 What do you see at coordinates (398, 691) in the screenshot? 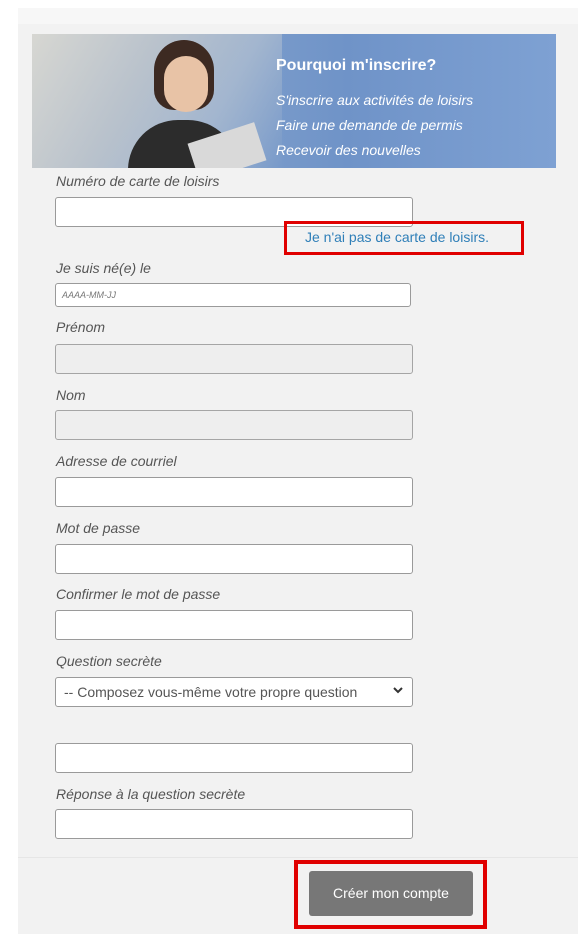
I see `chevron-down-icon` at bounding box center [398, 691].